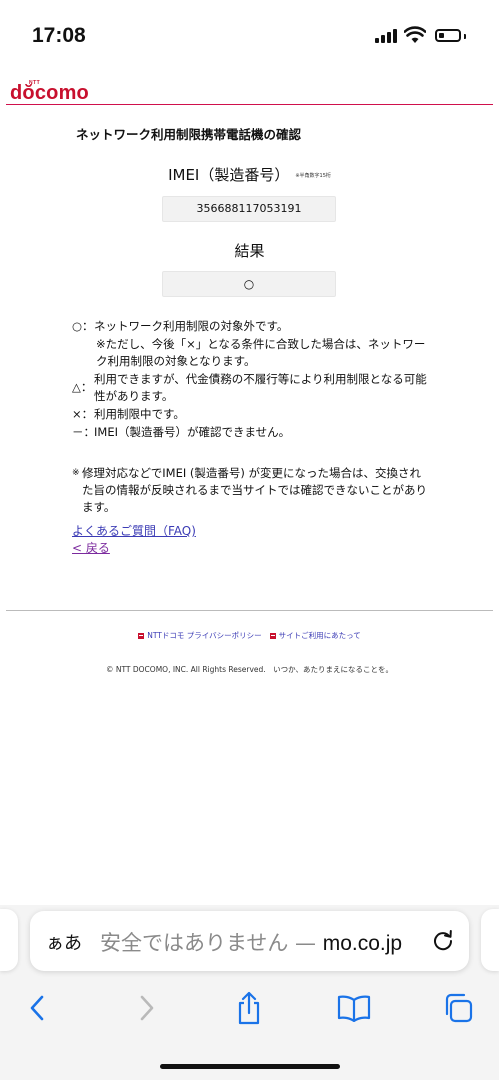 The height and width of the screenshot is (1080, 499). Describe the element at coordinates (70, 92) in the screenshot. I see `docomo-logo: NTT dŏcomo` at that location.